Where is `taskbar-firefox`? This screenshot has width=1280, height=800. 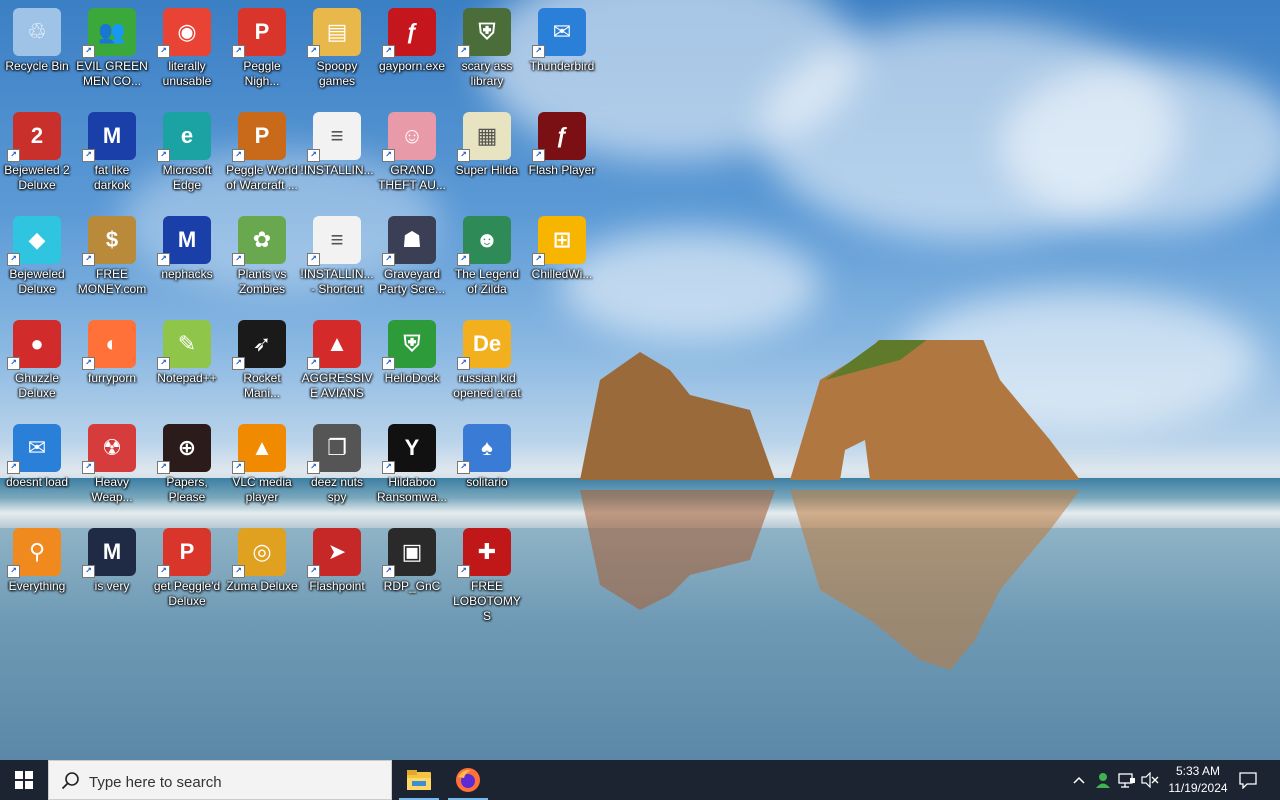
taskbar-firefox is located at coordinates (468, 780).